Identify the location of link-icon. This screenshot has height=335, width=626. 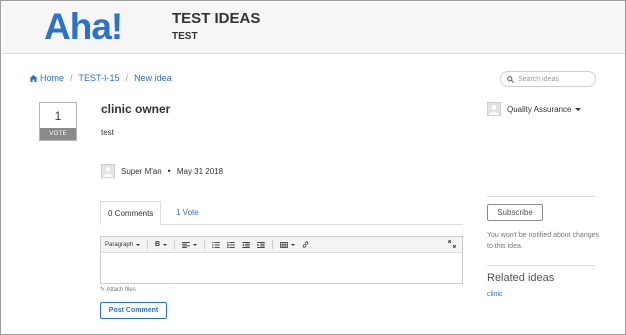
(305, 244).